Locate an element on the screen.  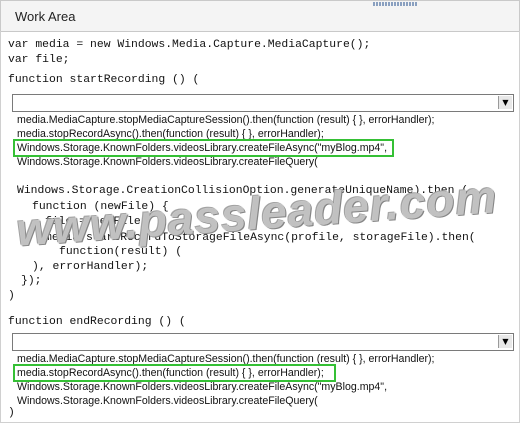
code-line: }); is located at coordinates (31, 281).